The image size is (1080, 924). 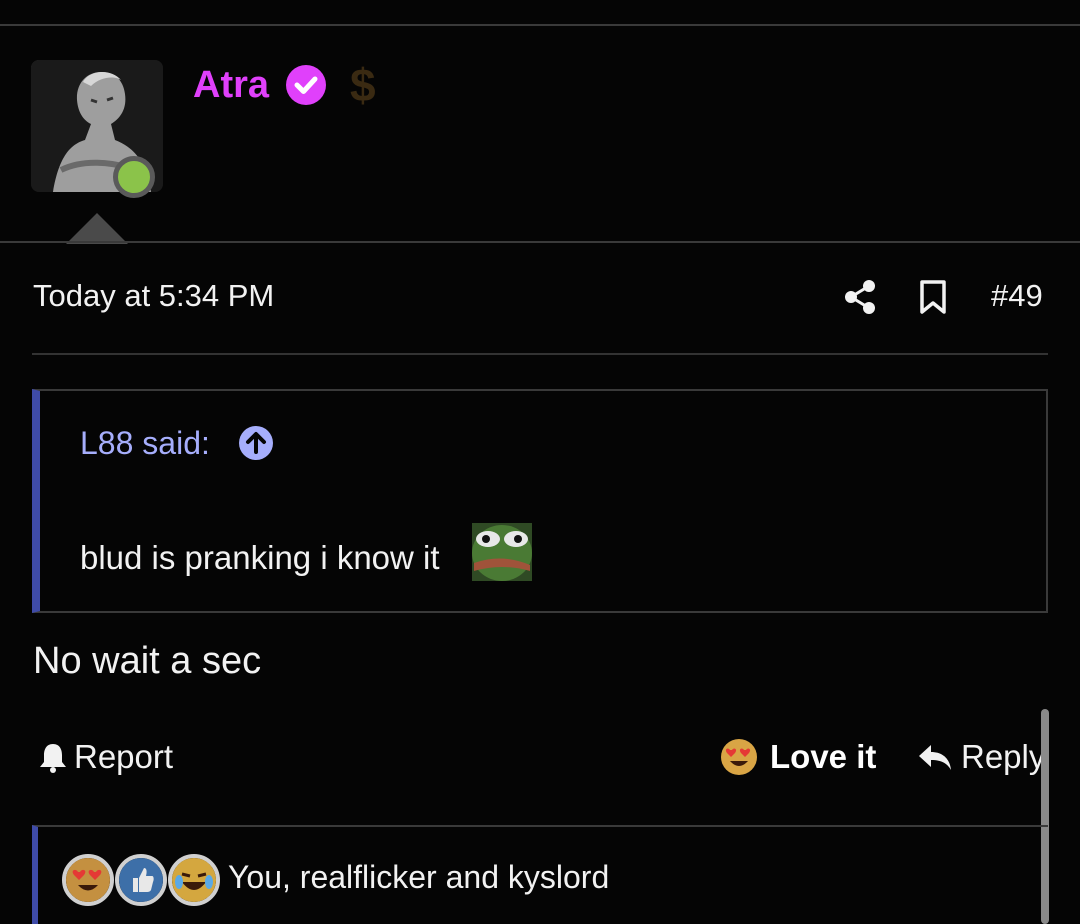 I want to click on reactions-bar: You, realflicker and kyslord, so click(x=540, y=874).